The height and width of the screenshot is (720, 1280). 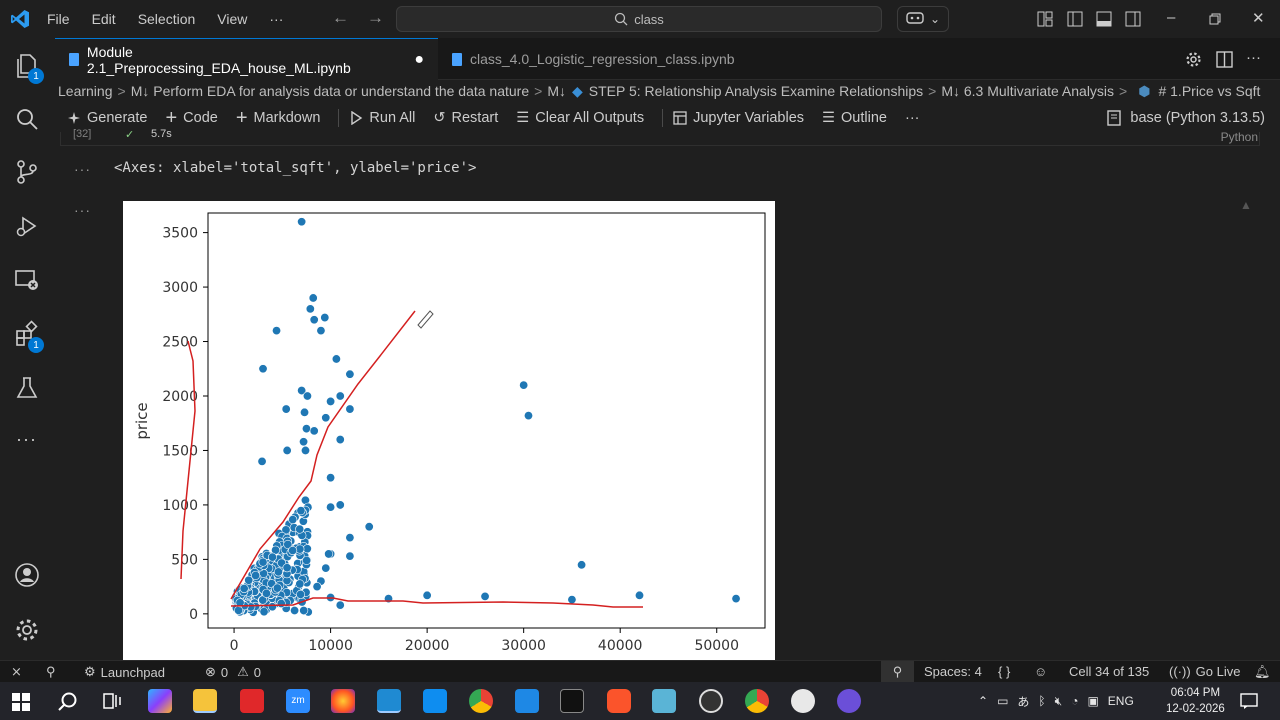 I want to click on launchpad-button: ⚙ Launchpad, so click(x=124, y=672).